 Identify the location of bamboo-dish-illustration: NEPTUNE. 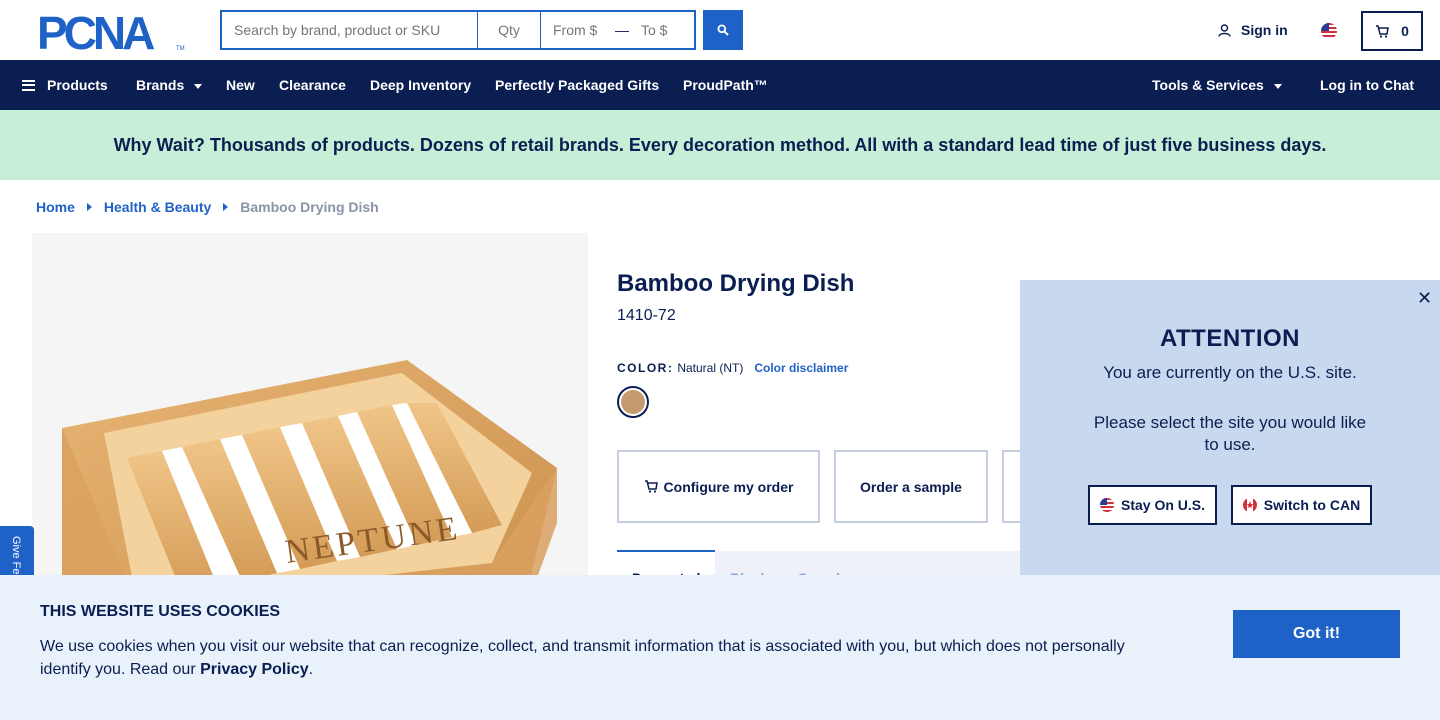
(309, 496).